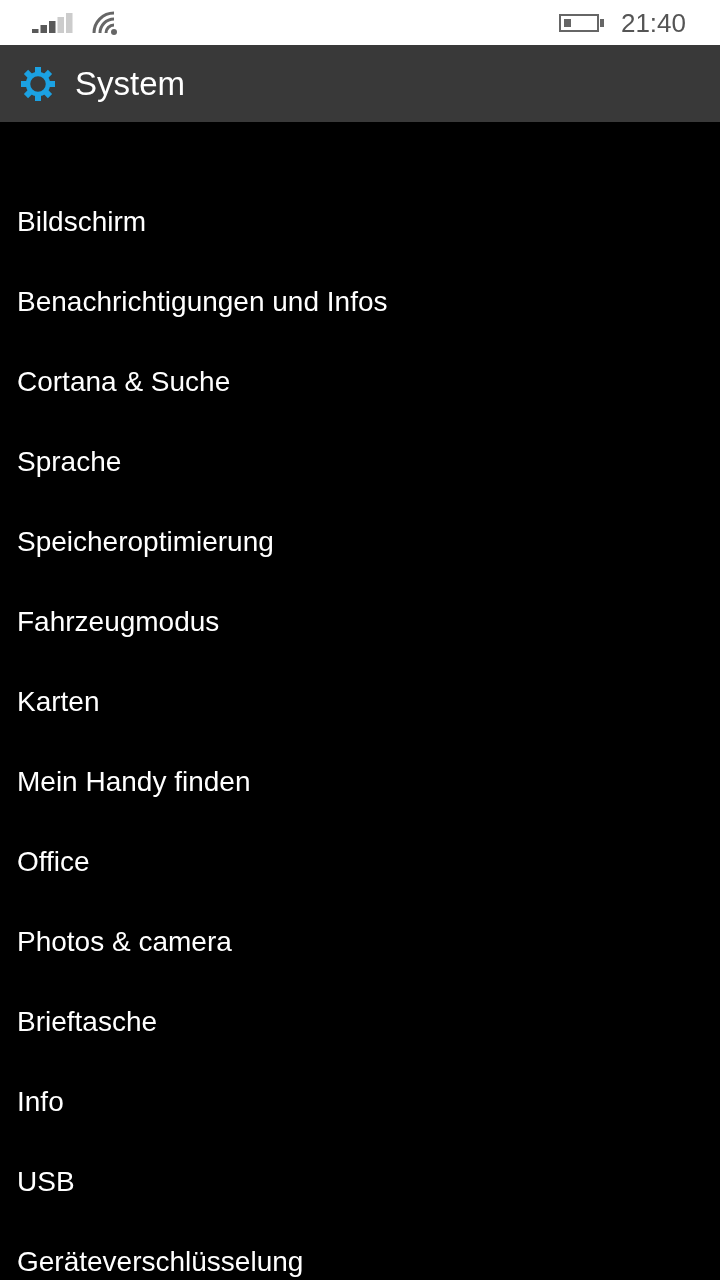  Describe the element at coordinates (46, 1182) in the screenshot. I see `settings-item: USB` at that location.